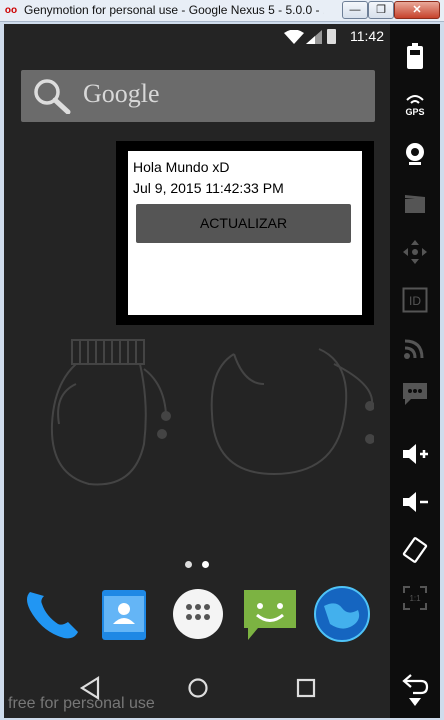  What do you see at coordinates (188, 564) in the screenshot?
I see `page-dot` at bounding box center [188, 564].